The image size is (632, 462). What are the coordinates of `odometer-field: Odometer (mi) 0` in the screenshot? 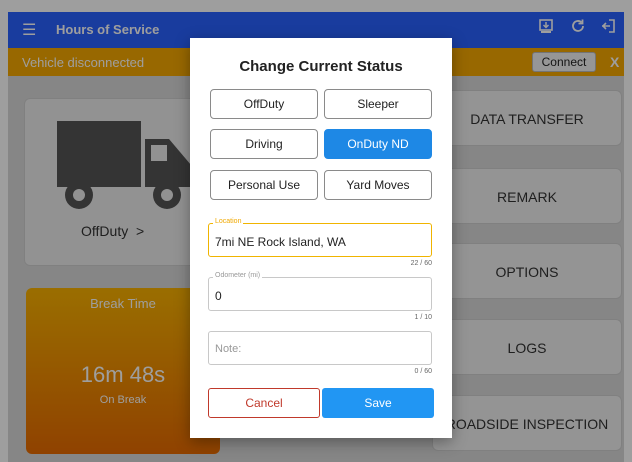 It's located at (320, 291).